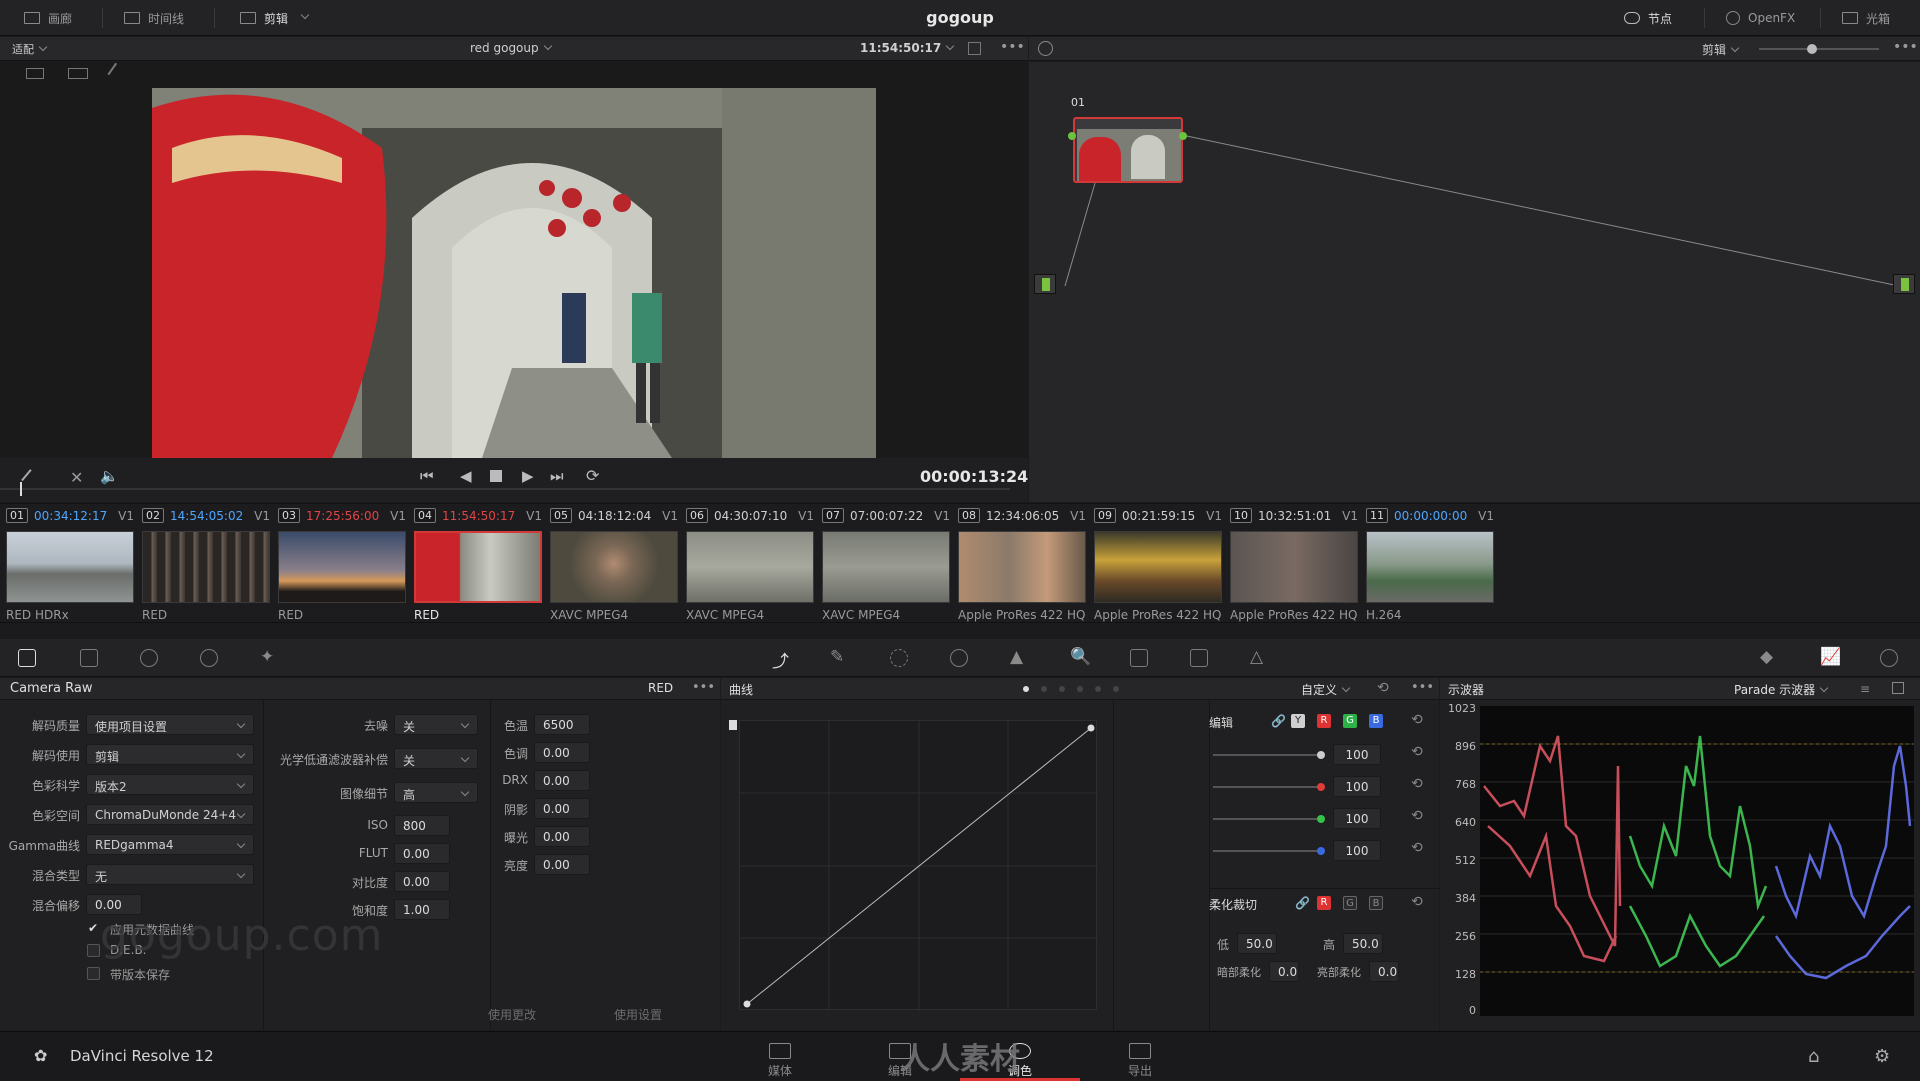 This screenshot has width=1920, height=1081. What do you see at coordinates (1045, 284) in the screenshot?
I see `source-input-node` at bounding box center [1045, 284].